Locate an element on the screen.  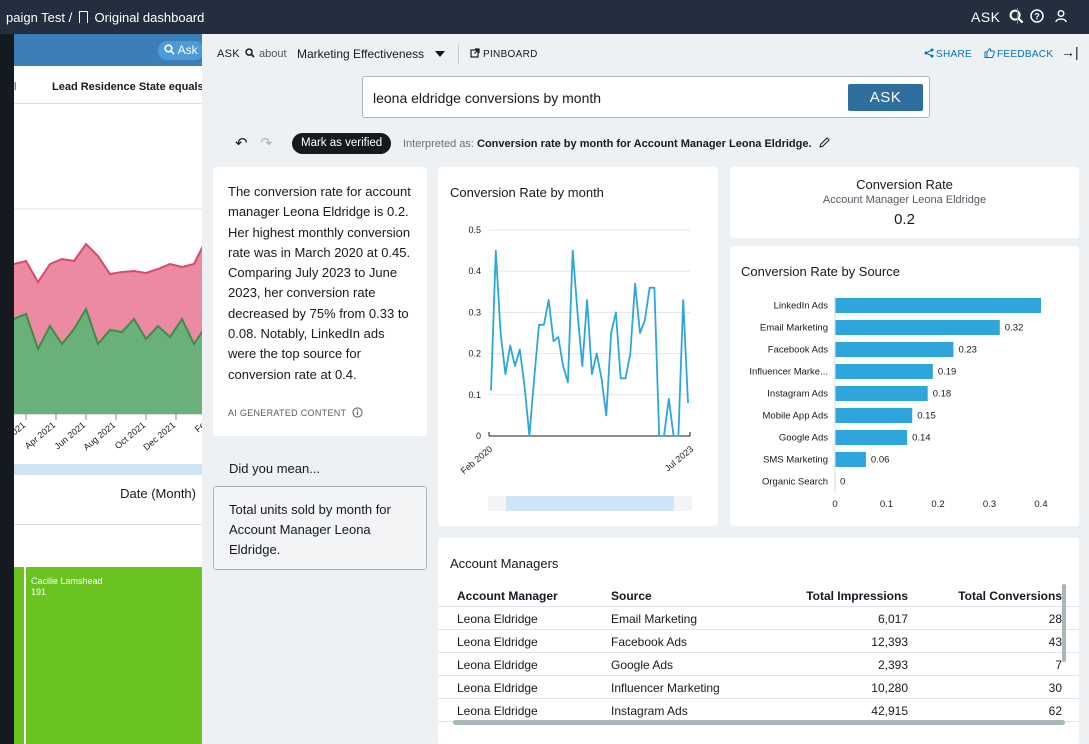
feedback-button: FEEDBACK is located at coordinates (1018, 54).